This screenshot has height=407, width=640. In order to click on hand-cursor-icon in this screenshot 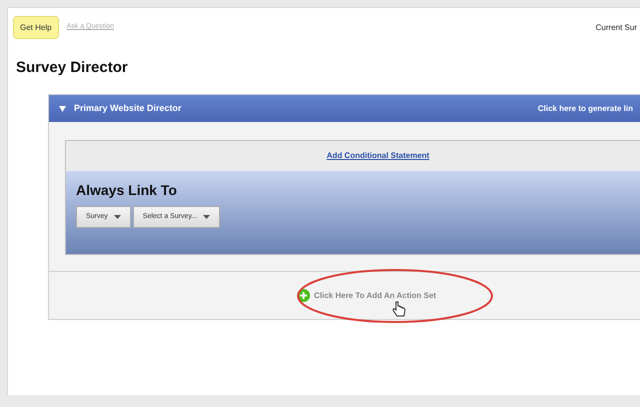, I will do `click(399, 309)`.